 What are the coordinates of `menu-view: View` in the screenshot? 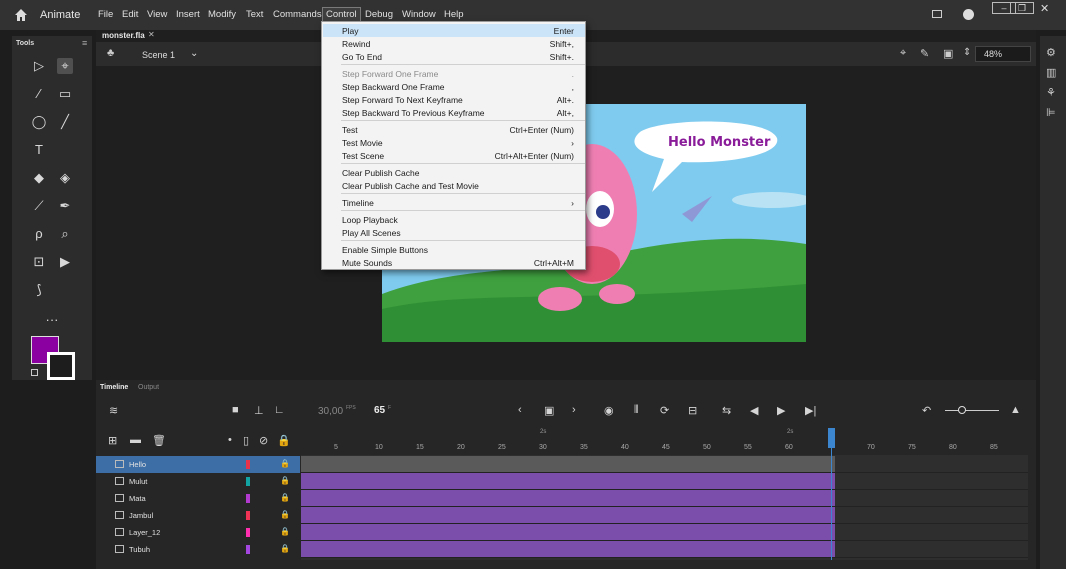 It's located at (157, 14).